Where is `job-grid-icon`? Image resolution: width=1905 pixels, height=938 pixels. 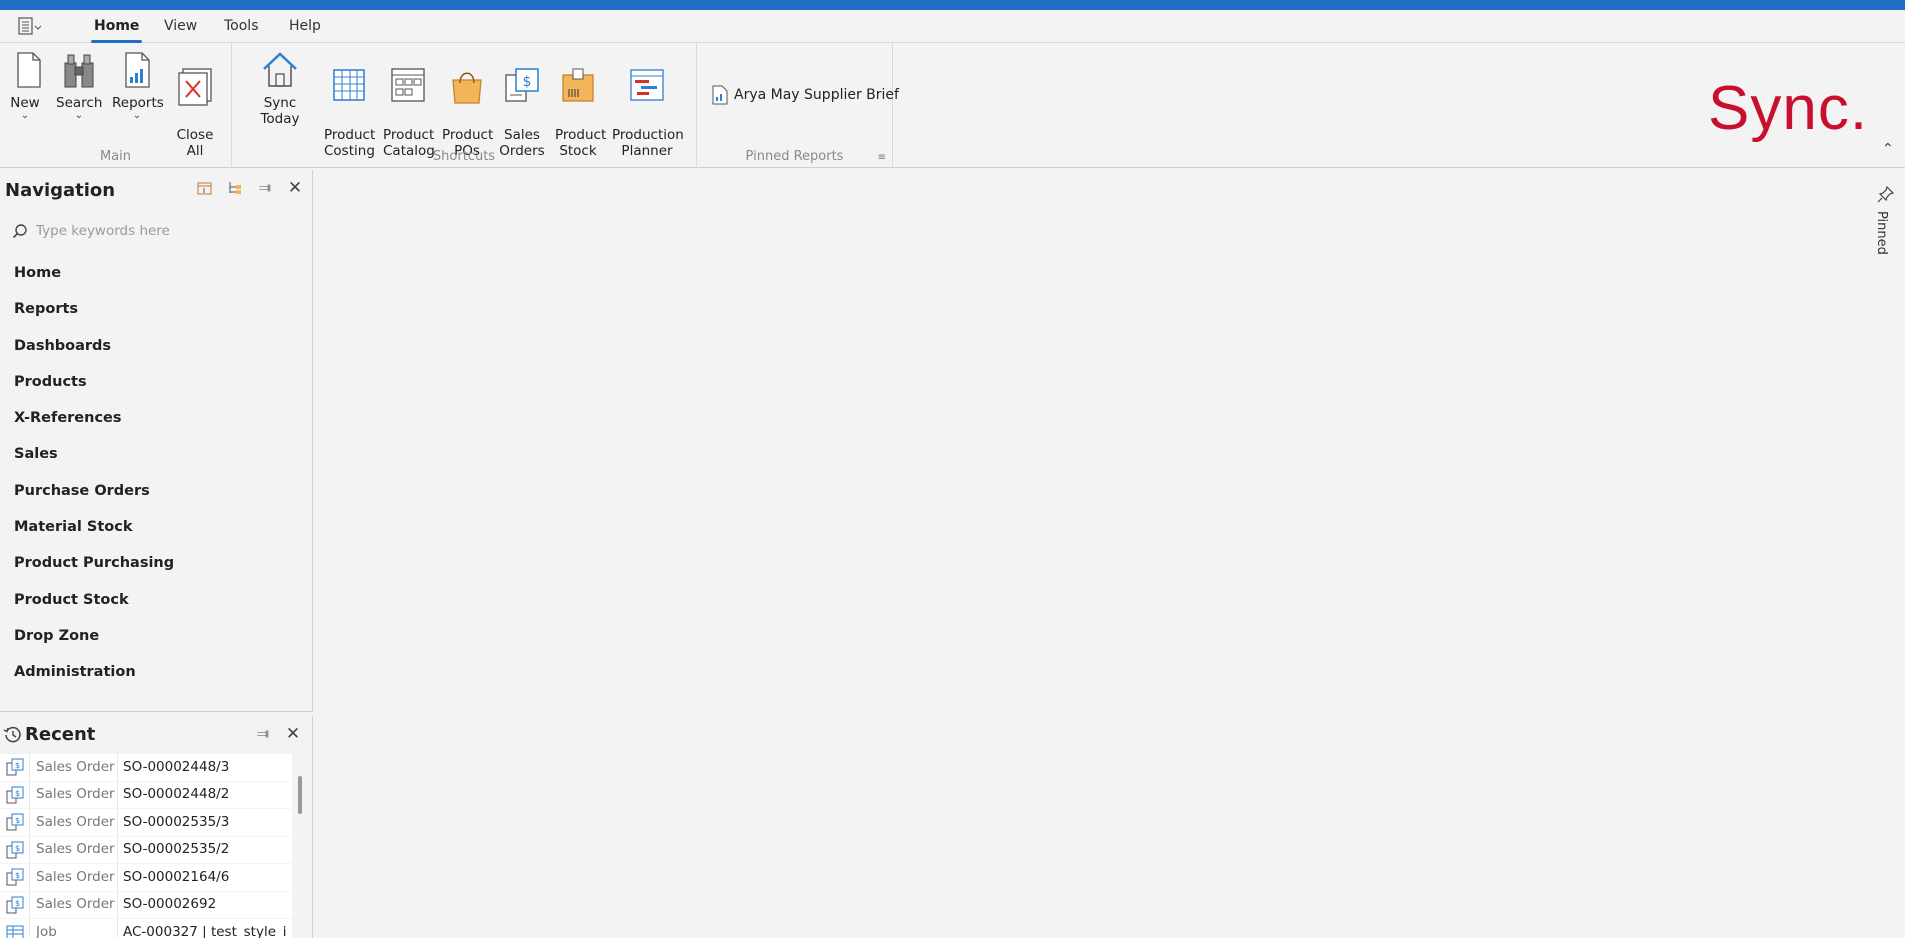
job-grid-icon is located at coordinates (15, 928).